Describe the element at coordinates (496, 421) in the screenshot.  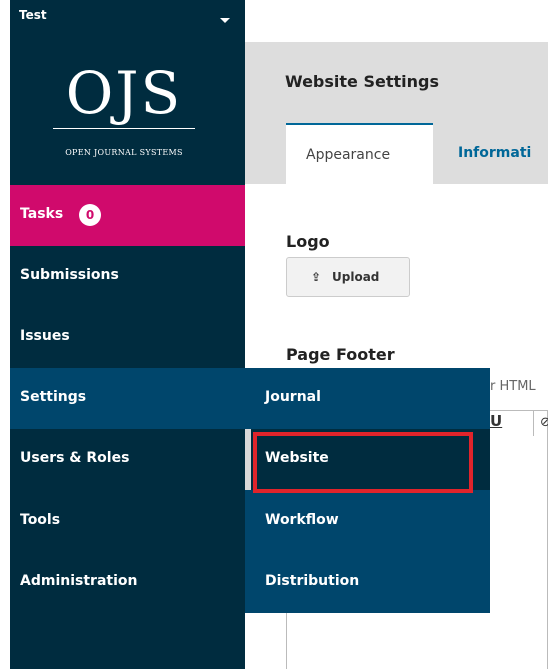
I see `underline-button: U` at that location.